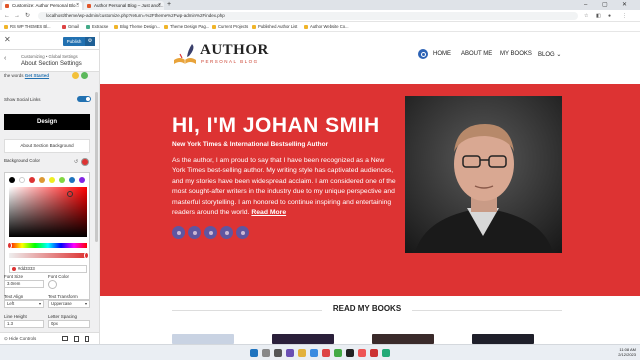 The height and width of the screenshot is (360, 640). What do you see at coordinates (234, 50) in the screenshot?
I see `site-logo-title: AUTHOR` at bounding box center [234, 50].